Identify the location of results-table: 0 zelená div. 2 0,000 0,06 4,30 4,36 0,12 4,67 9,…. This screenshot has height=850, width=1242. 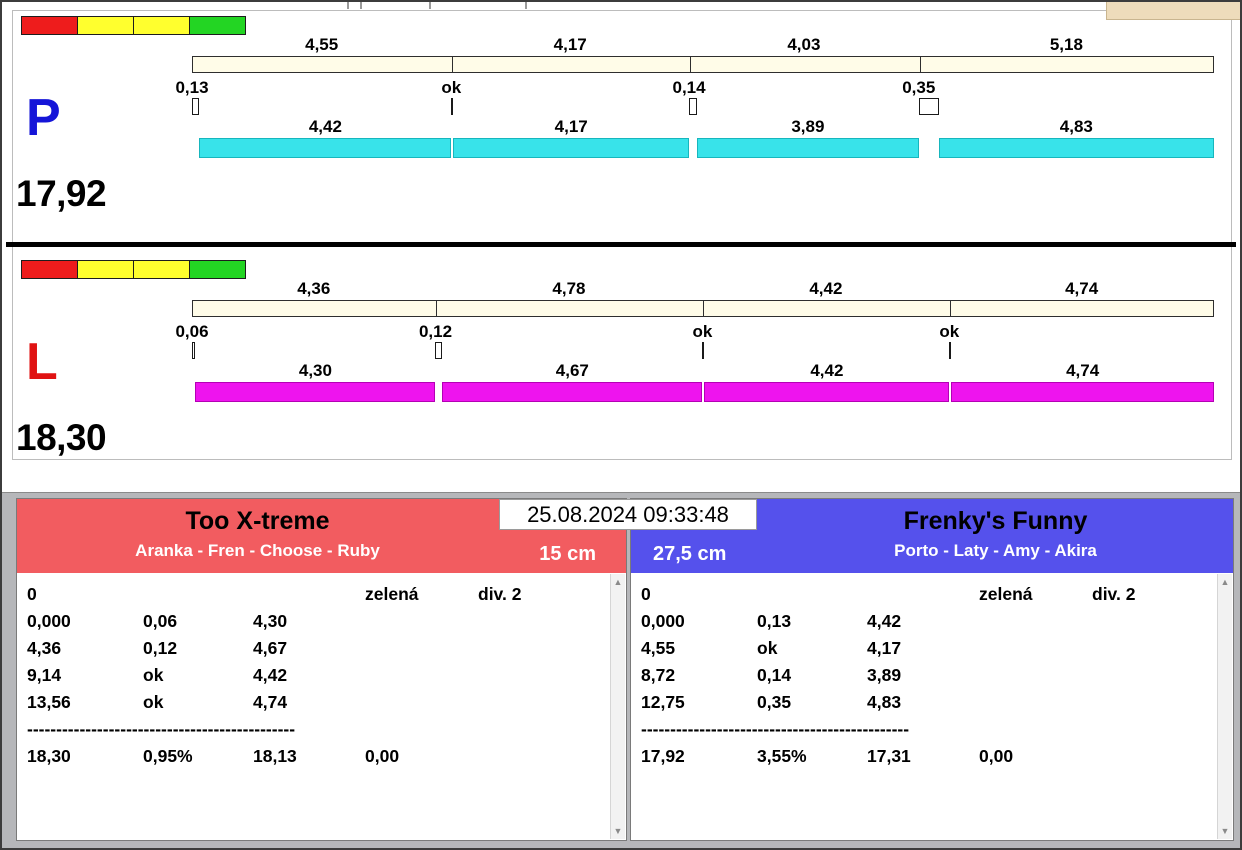
(321, 671).